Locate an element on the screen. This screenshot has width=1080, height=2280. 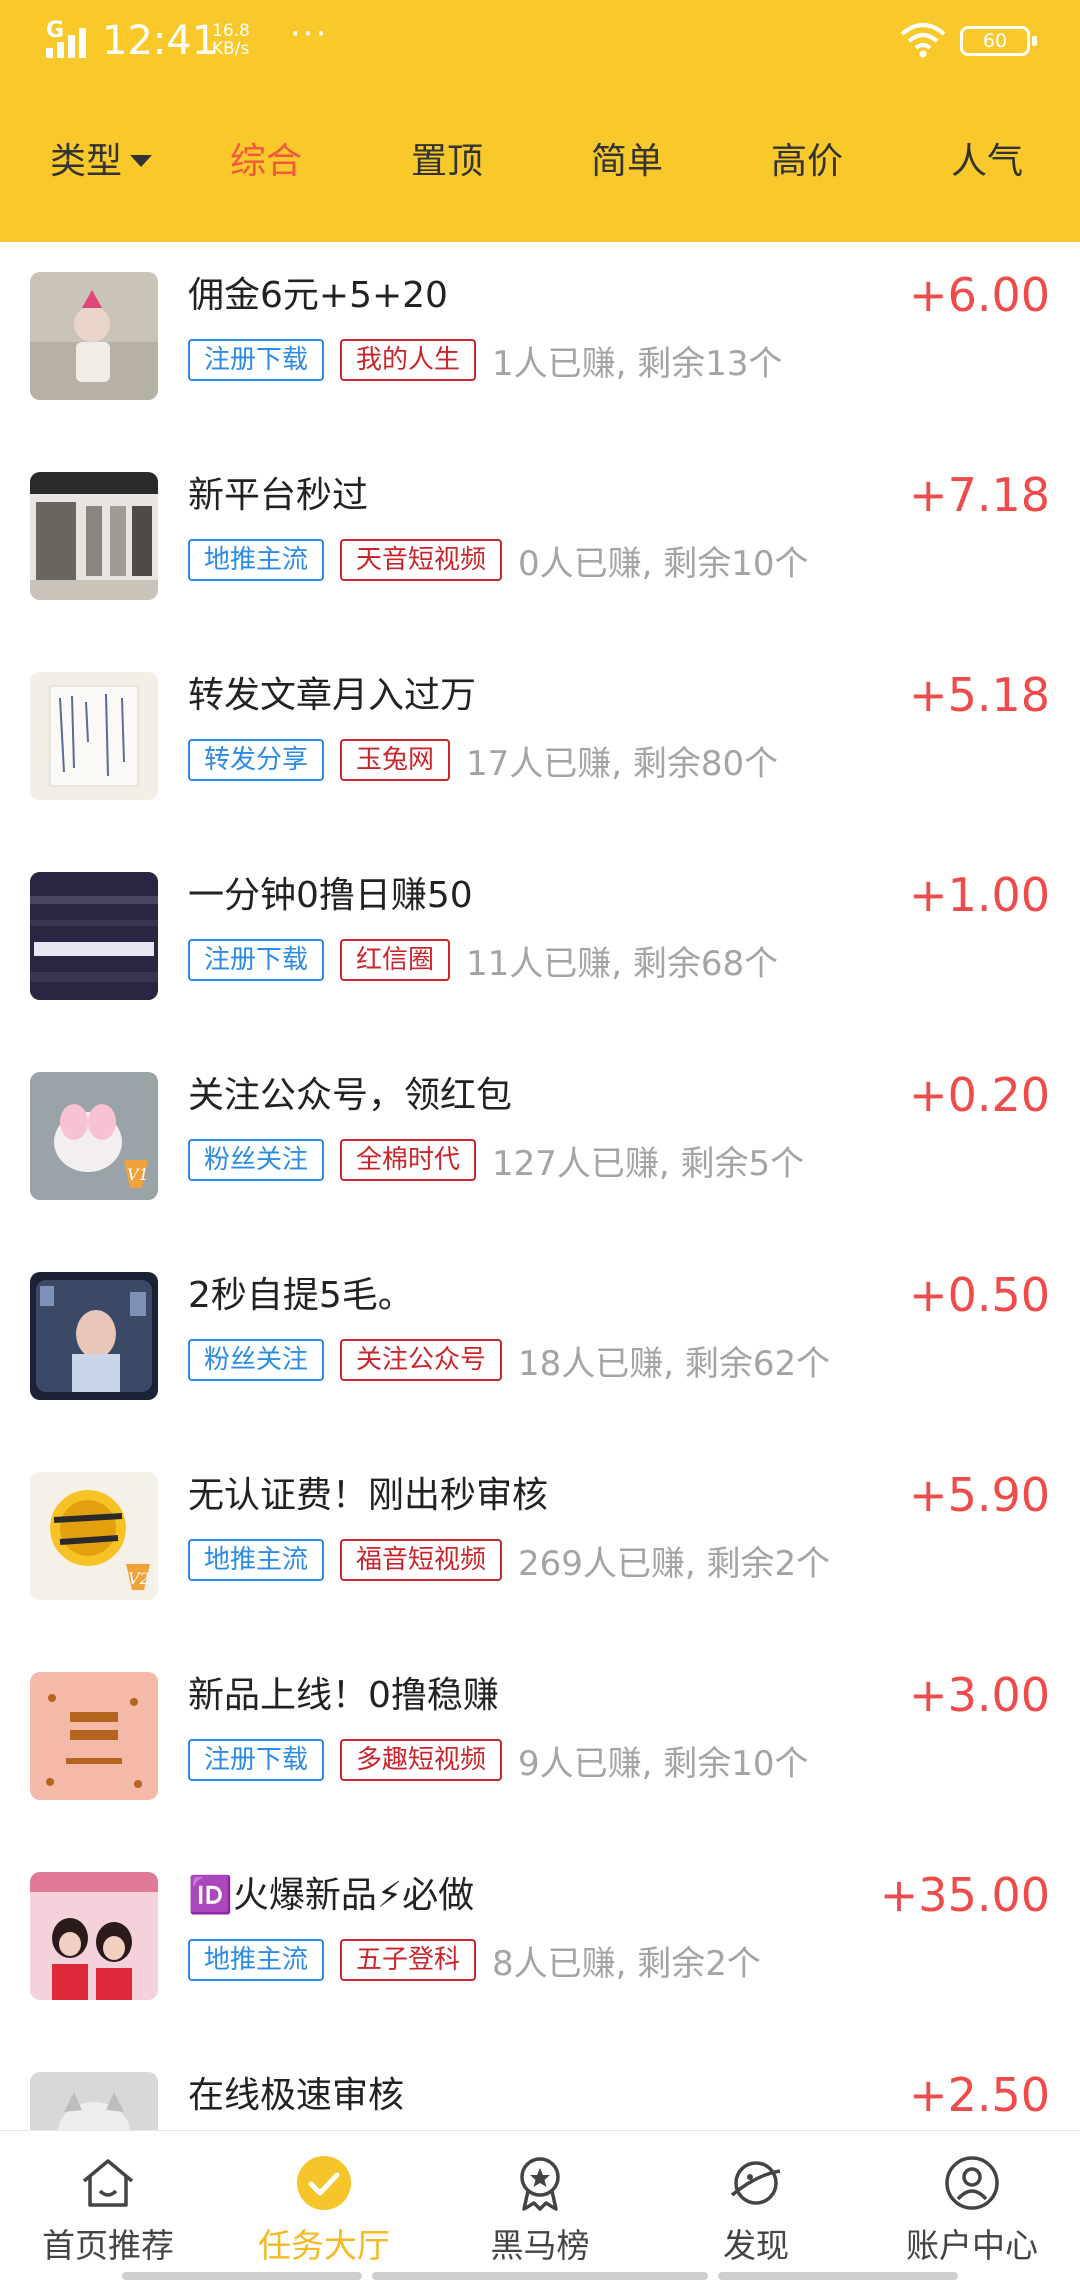
task-progress-text: 17人已赚, 剩余80个 is located at coordinates (622, 763).